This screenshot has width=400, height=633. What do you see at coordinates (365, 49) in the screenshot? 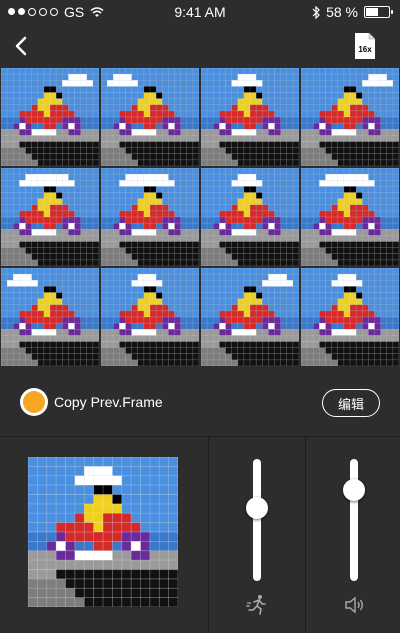
I see `speed-label: 16x` at bounding box center [365, 49].